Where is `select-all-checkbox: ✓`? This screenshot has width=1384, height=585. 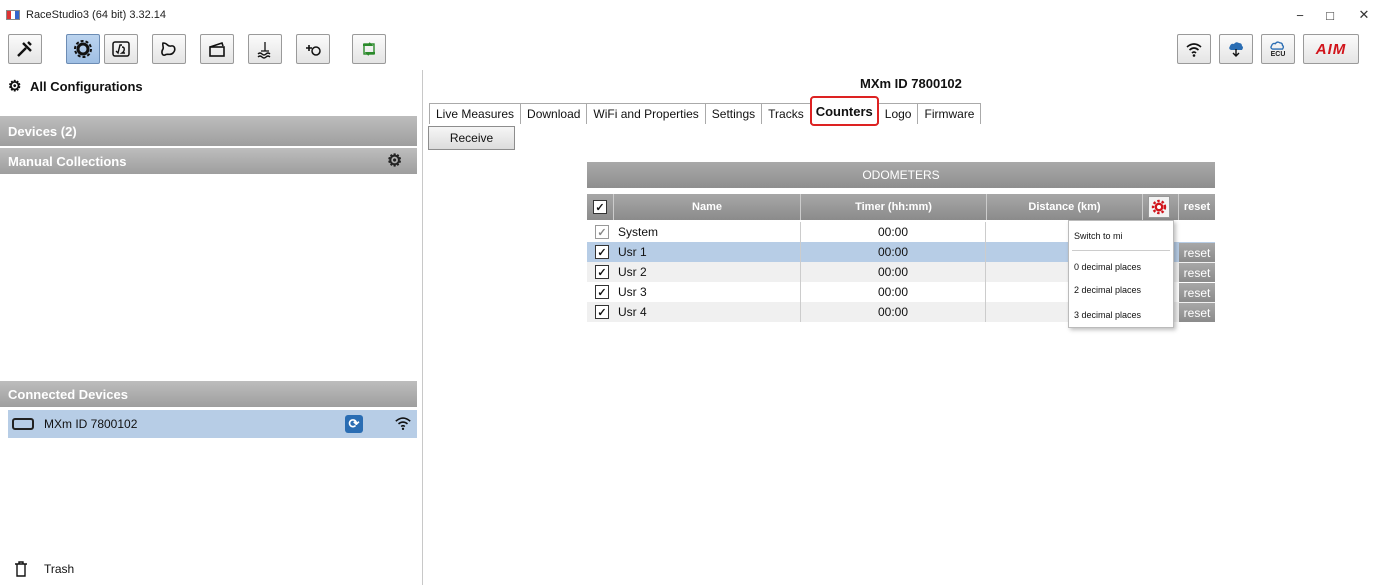
select-all-checkbox: ✓ is located at coordinates (600, 207).